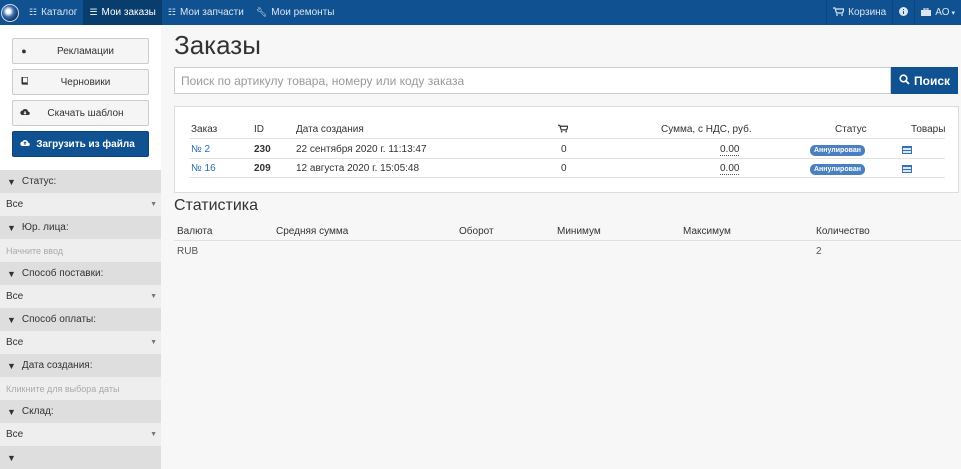  Describe the element at coordinates (15, 204) in the screenshot. I see `filter-status-value: Все` at that location.